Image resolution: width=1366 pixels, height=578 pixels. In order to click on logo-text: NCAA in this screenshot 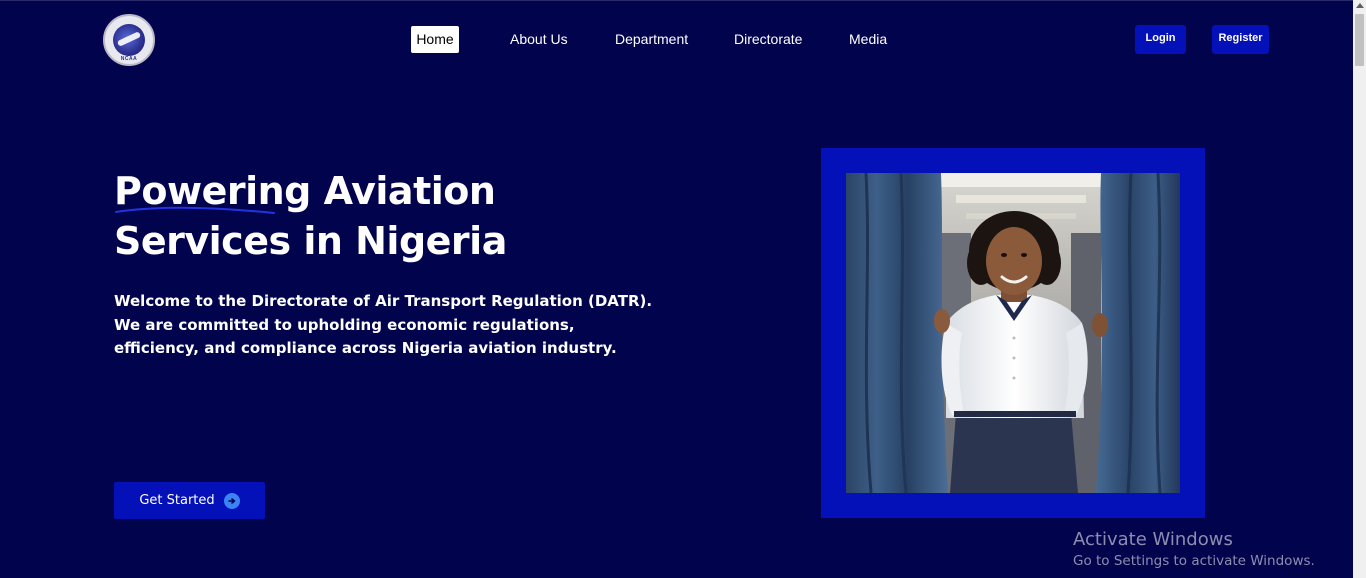, I will do `click(129, 59)`.